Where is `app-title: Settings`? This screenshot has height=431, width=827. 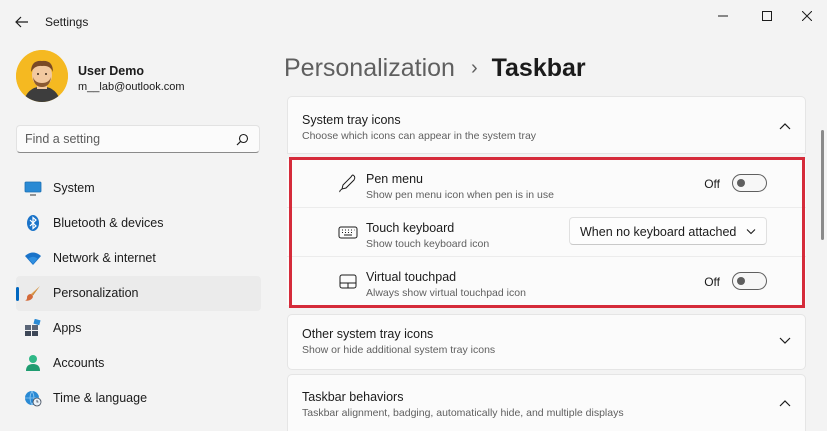
app-title: Settings is located at coordinates (67, 22).